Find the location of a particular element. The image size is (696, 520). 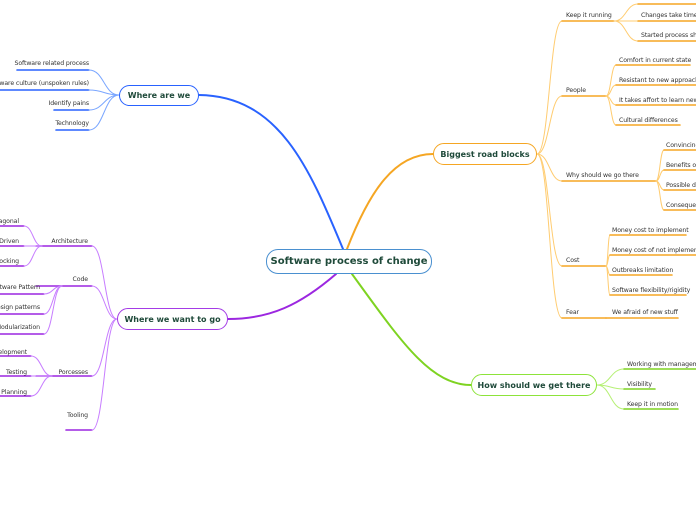

subtopic: Software flexibility/rigidity is located at coordinates (651, 291).